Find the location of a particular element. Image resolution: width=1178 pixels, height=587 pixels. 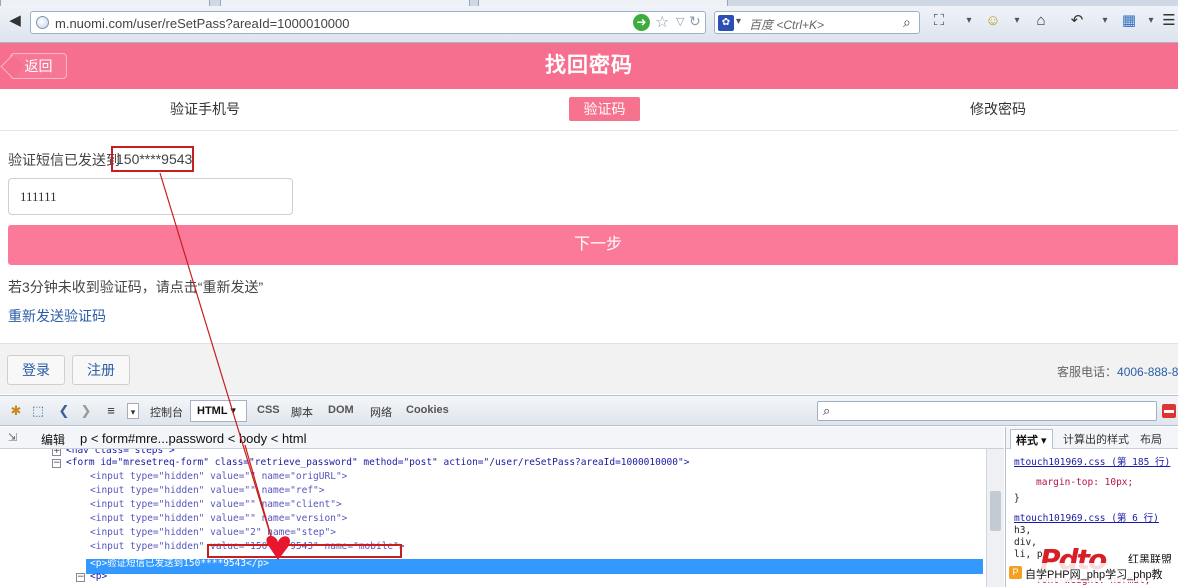

tab-computed: 计算出的样式 is located at coordinates (1096, 439).